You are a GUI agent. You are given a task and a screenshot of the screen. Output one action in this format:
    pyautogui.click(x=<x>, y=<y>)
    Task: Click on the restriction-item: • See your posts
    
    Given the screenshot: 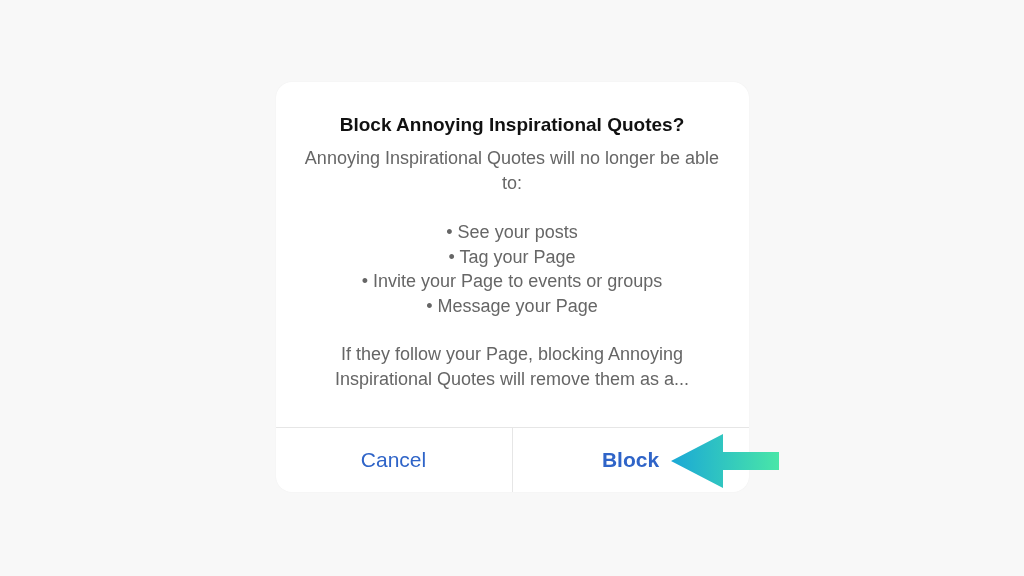 What is the action you would take?
    pyautogui.click(x=512, y=232)
    